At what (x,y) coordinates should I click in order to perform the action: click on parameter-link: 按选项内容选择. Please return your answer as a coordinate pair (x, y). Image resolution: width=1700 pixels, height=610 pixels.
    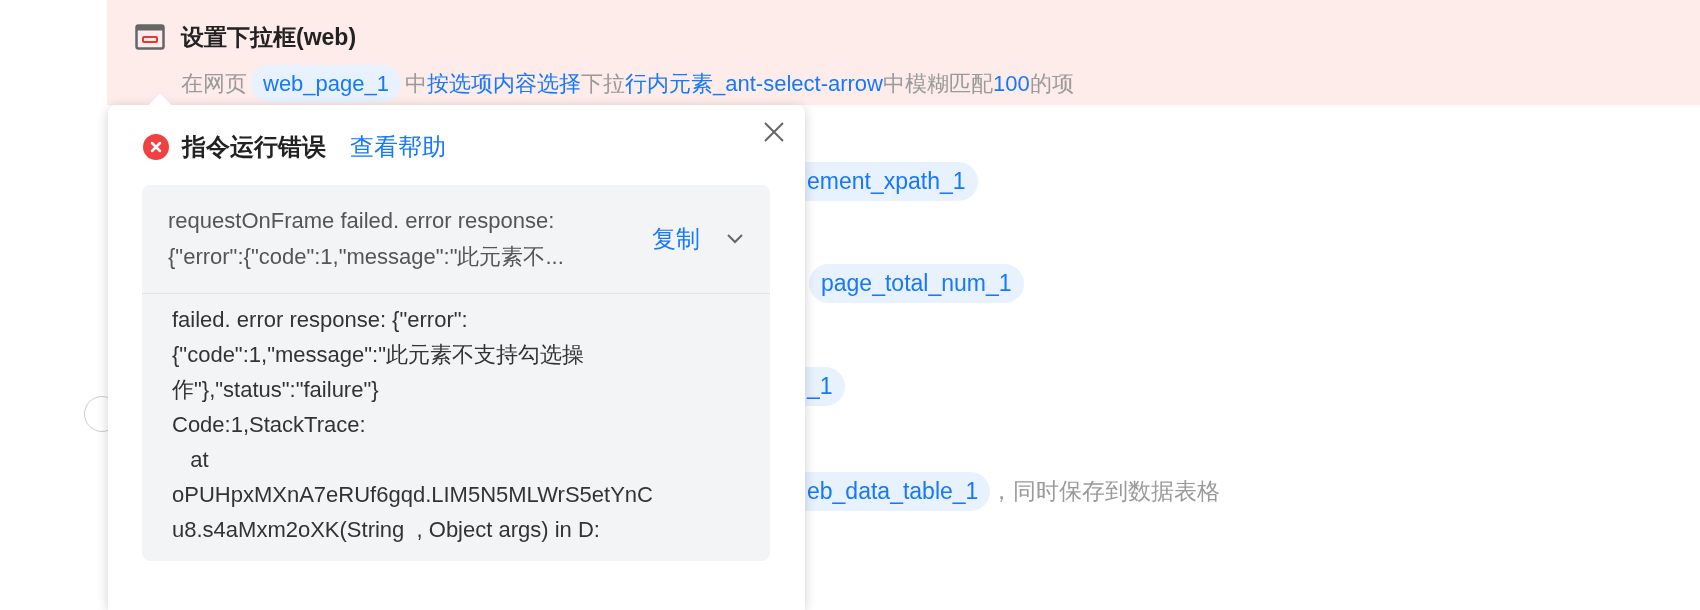
    Looking at the image, I should click on (504, 83).